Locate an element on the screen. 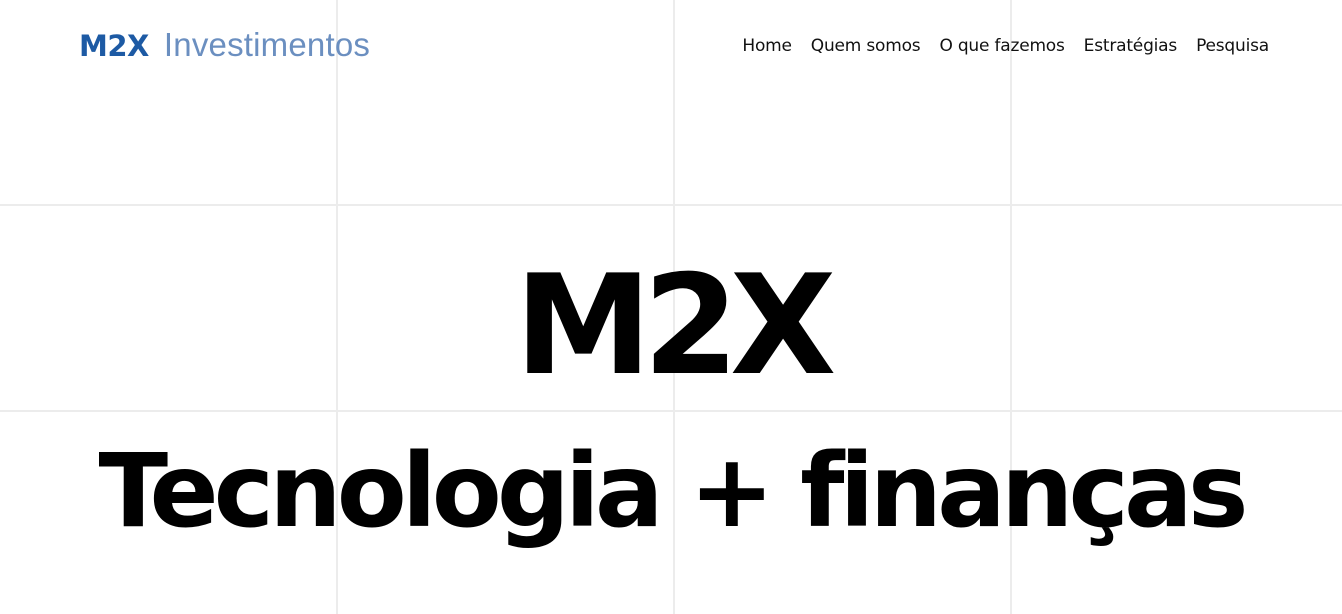 The height and width of the screenshot is (614, 1342). site-logo: M2X Investimentos is located at coordinates (224, 46).